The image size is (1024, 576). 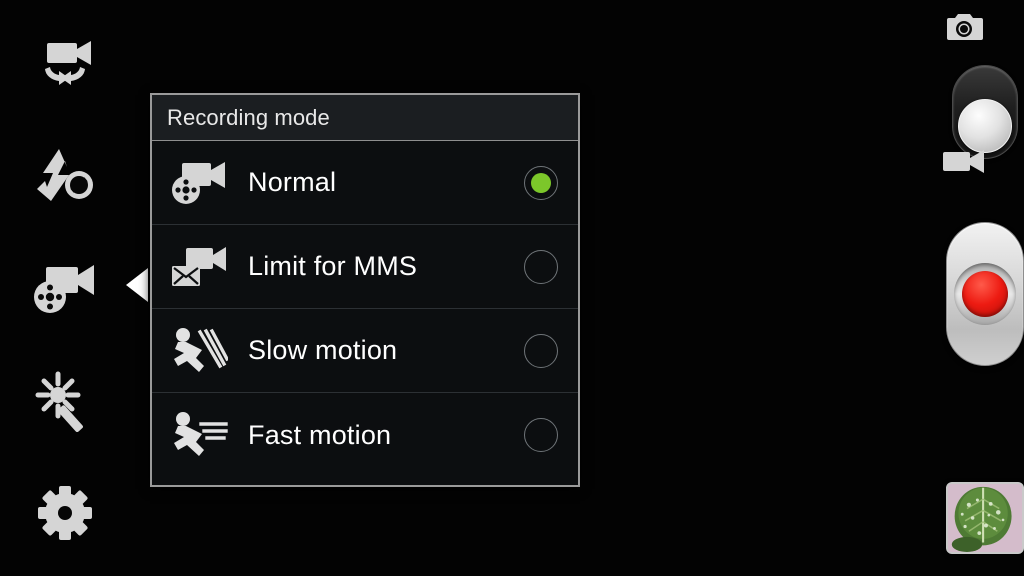 I want to click on gallery-thumbnail, so click(x=985, y=518).